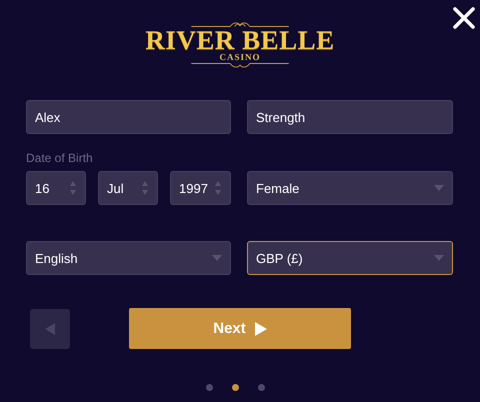  I want to click on currency-dropdown: GBP (£), so click(350, 258).